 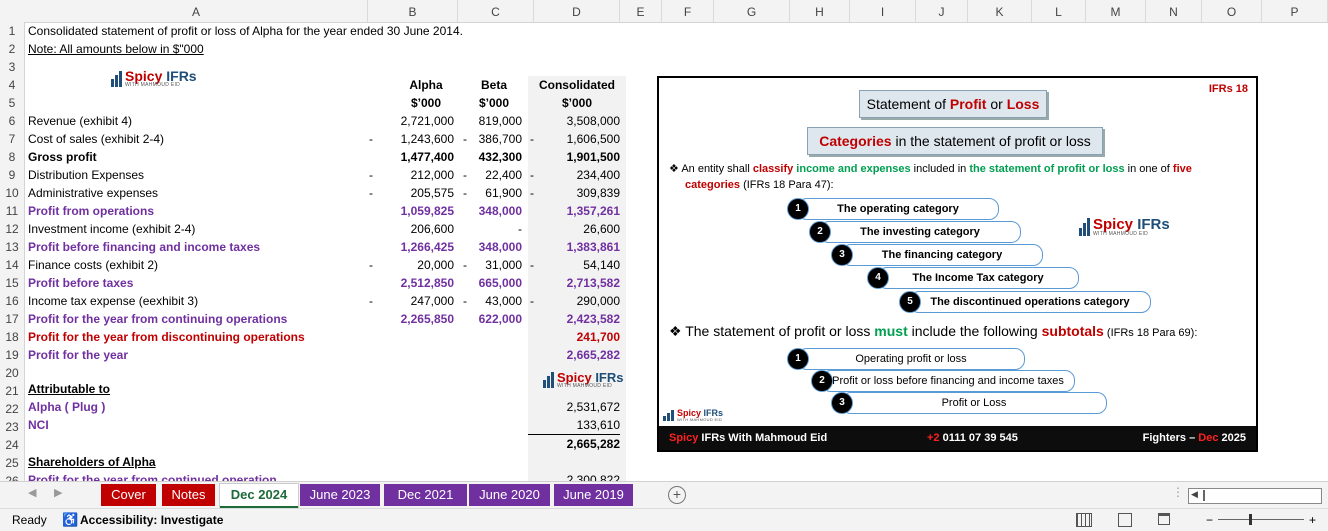 I want to click on row-header-7: 7, so click(x=12, y=139).